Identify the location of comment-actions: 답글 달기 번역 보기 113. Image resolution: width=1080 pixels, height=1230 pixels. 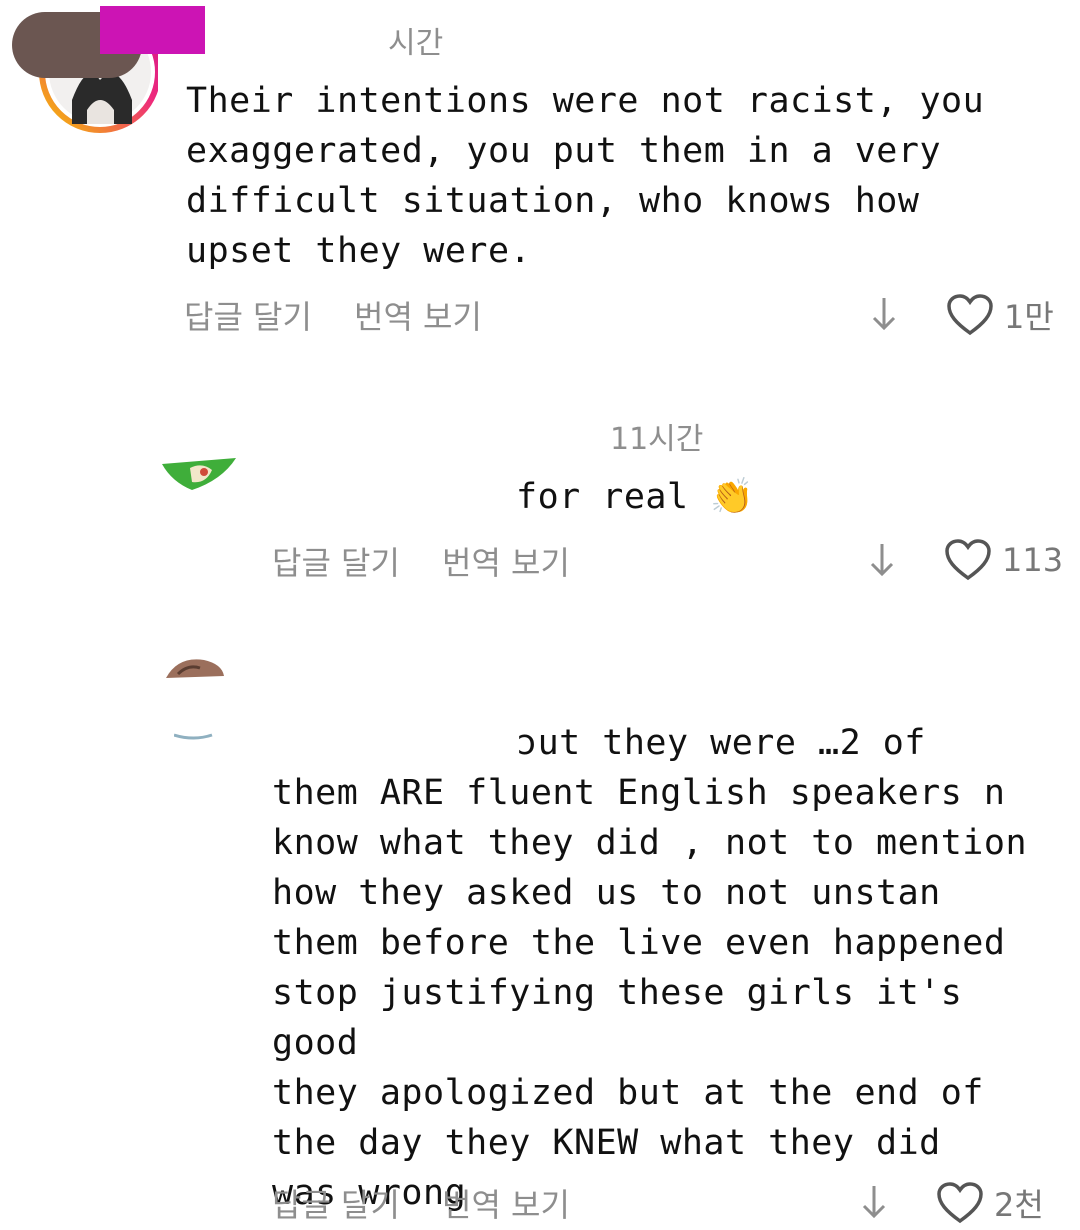
(540, 563).